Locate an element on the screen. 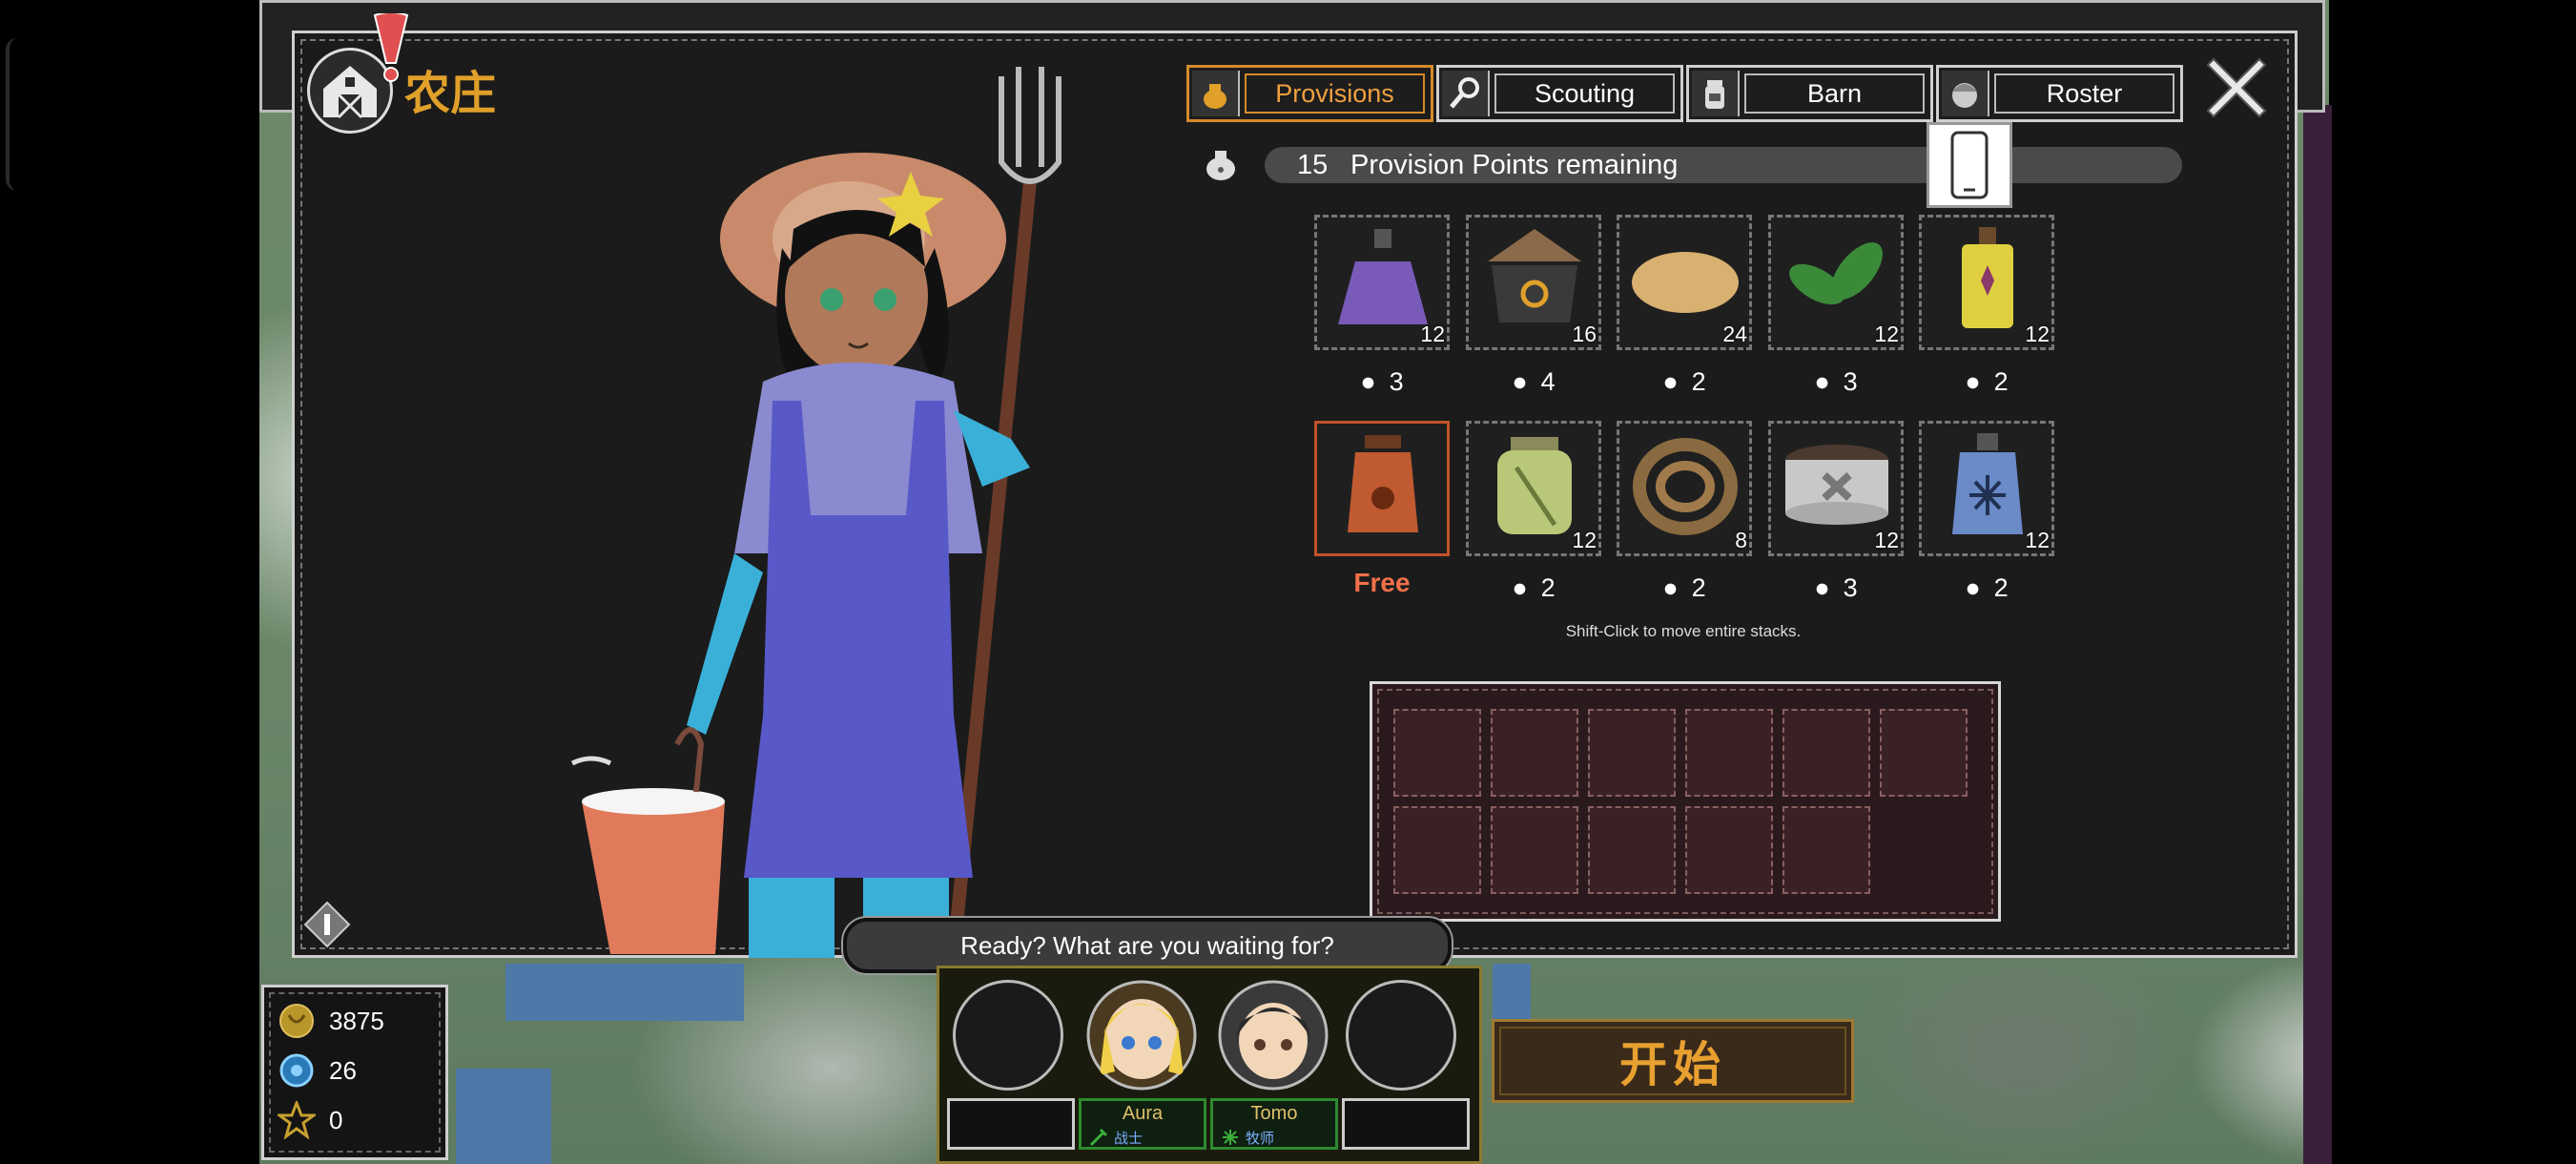 The image size is (2576, 1164). free-label: Free is located at coordinates (1382, 582).